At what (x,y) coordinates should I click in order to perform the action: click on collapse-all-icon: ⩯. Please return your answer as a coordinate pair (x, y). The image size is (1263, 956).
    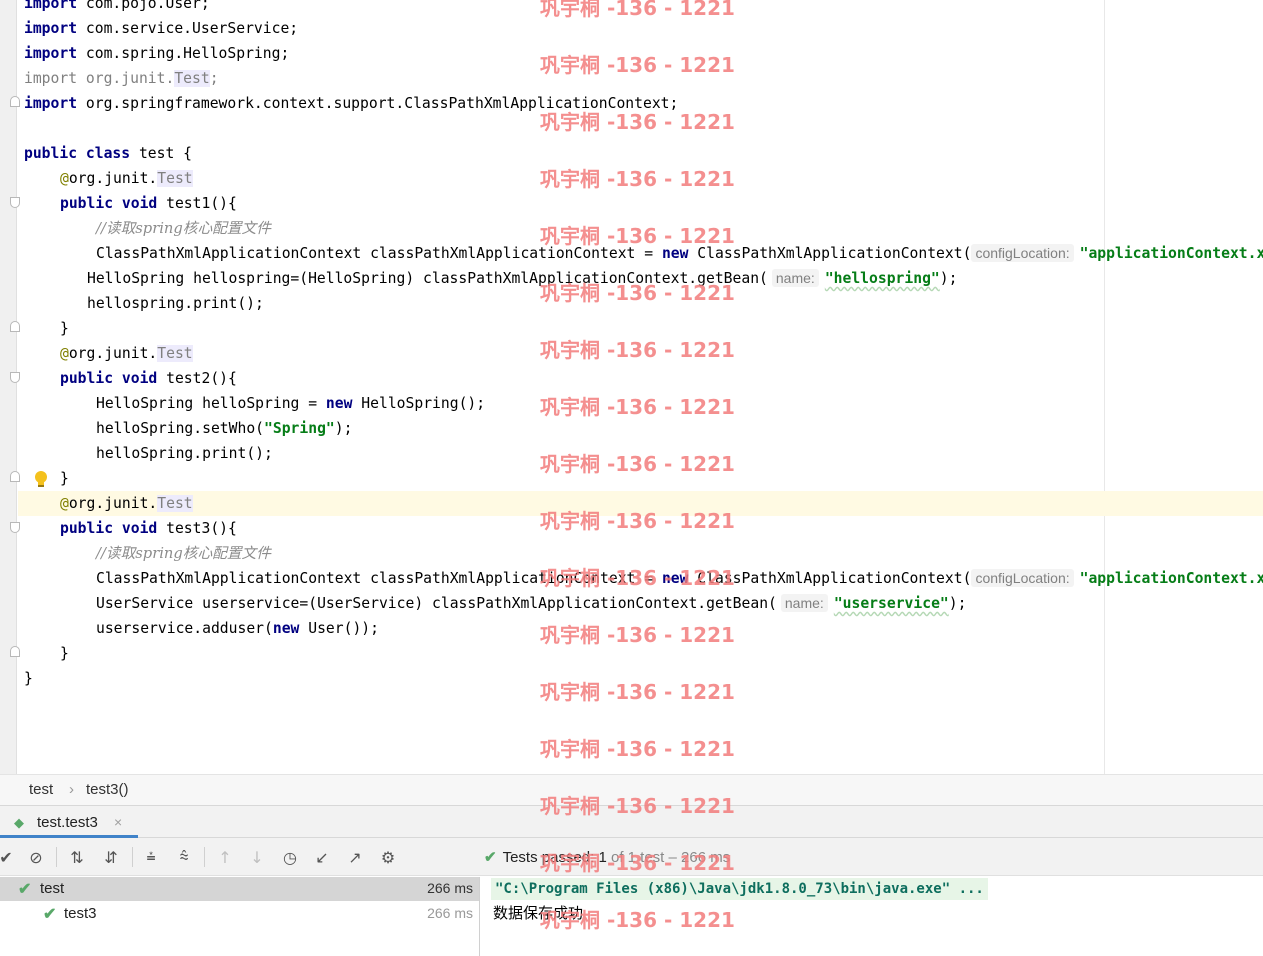
    Looking at the image, I should click on (184, 857).